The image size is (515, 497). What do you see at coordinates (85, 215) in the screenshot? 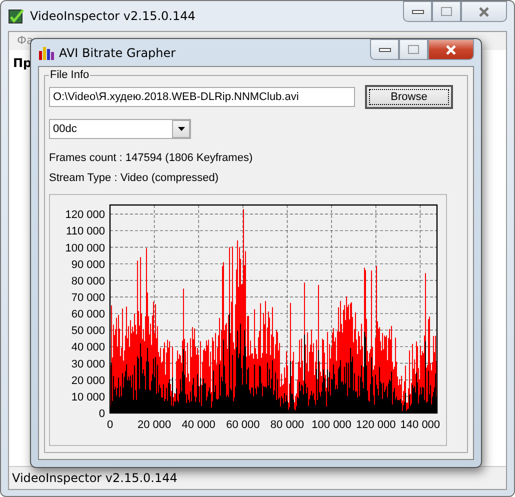
I see `y-axis-label: 120 000` at bounding box center [85, 215].